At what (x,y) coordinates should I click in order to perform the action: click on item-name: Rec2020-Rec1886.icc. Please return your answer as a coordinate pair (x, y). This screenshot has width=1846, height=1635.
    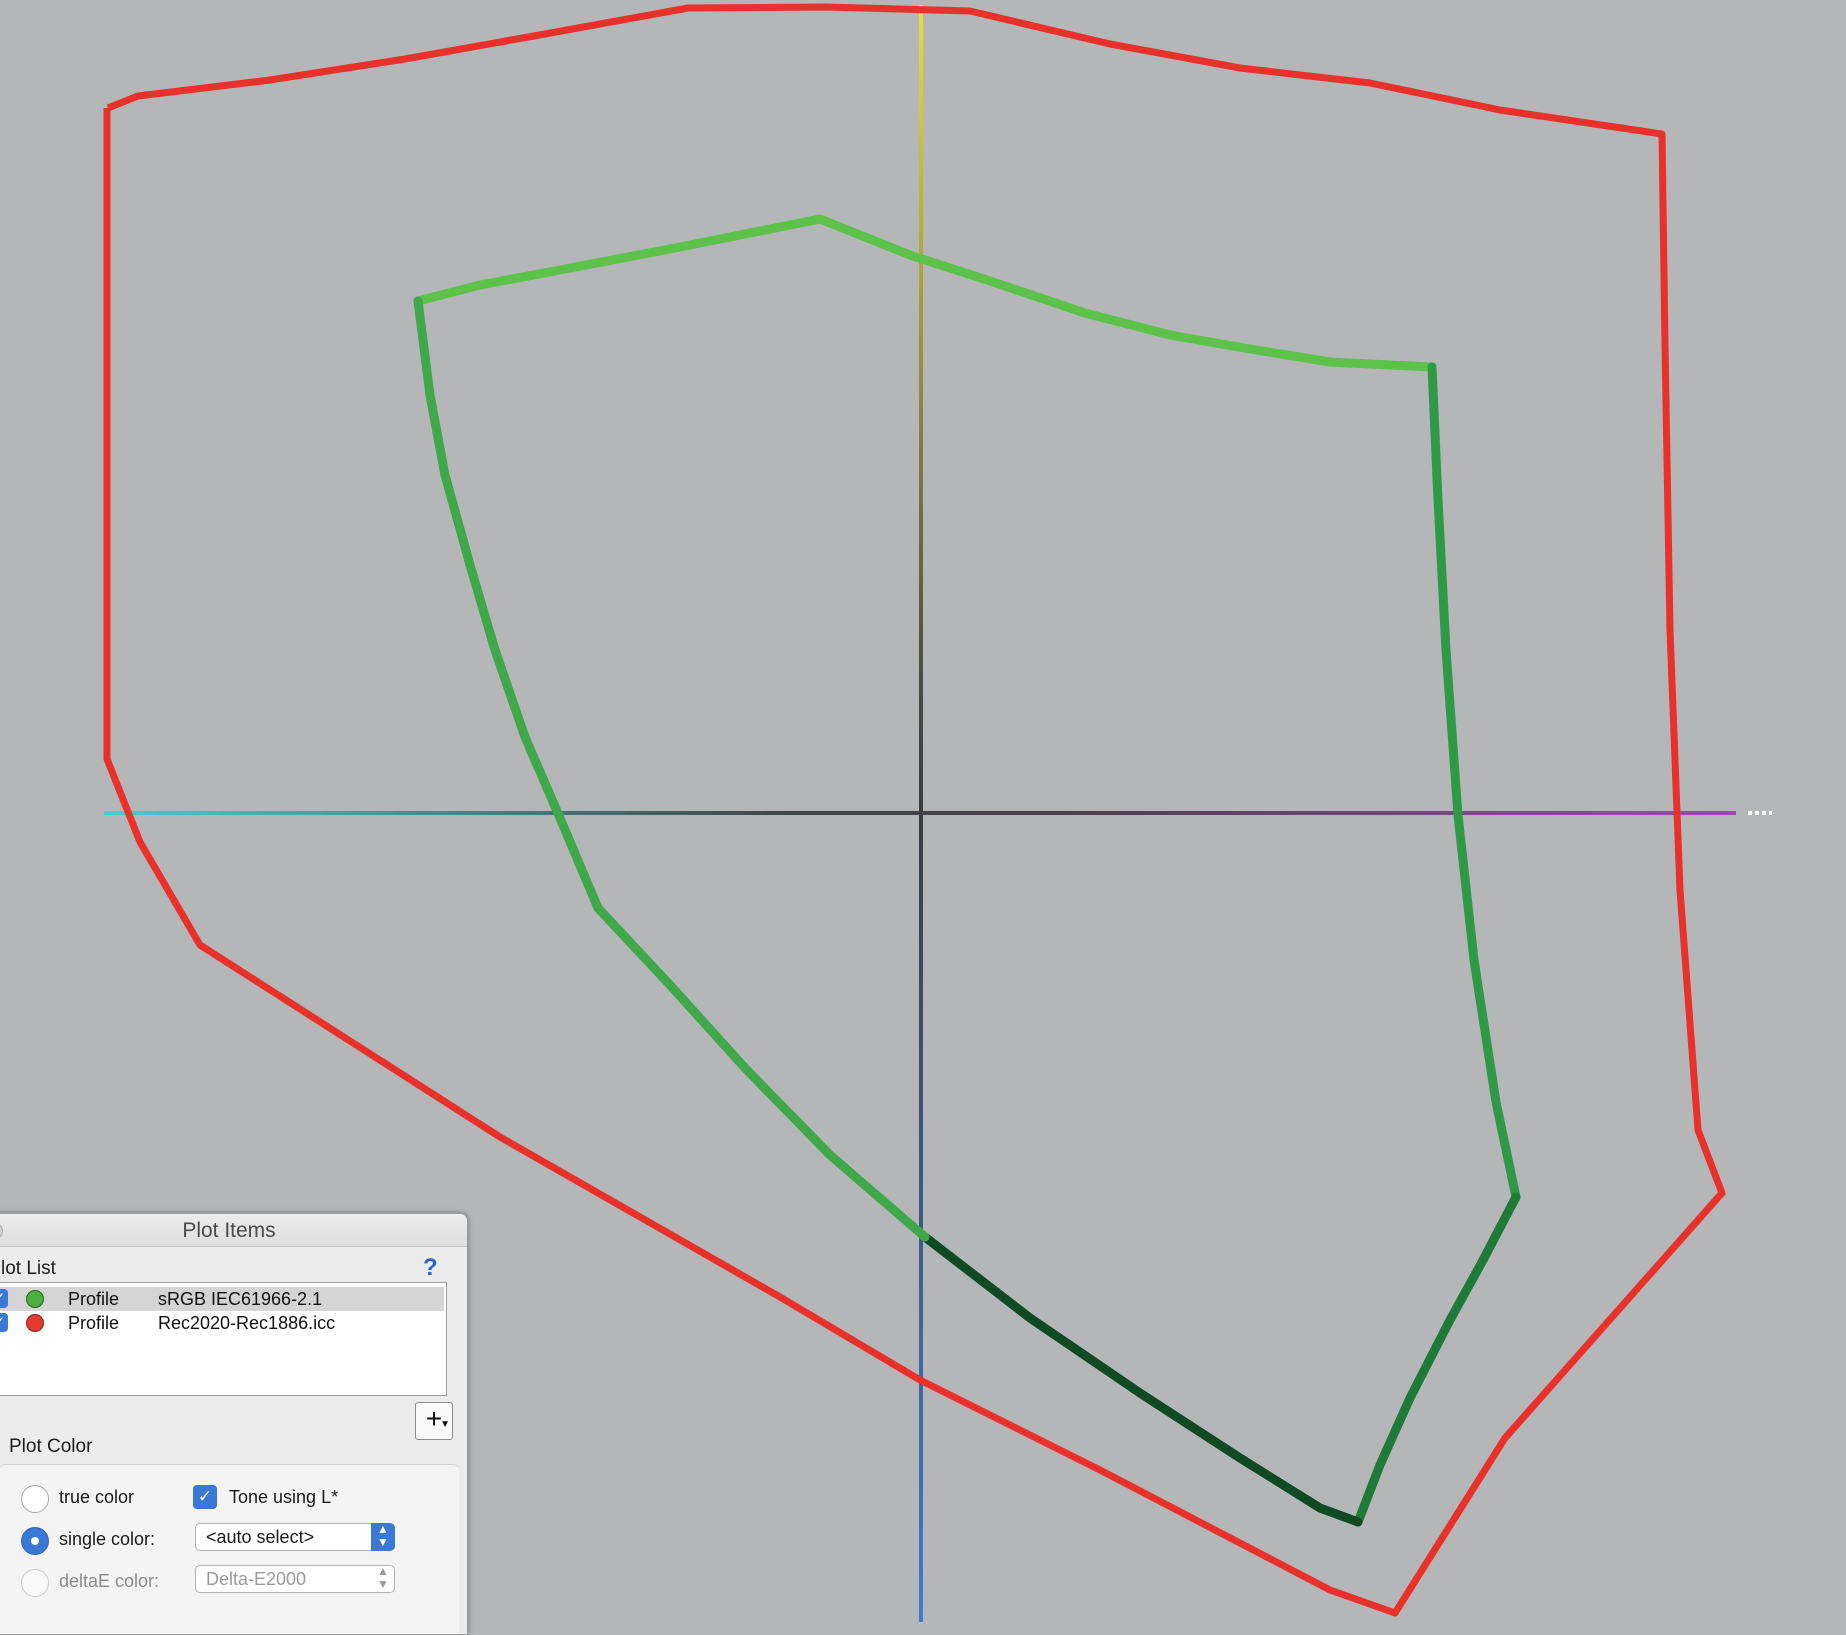
    Looking at the image, I should click on (247, 1323).